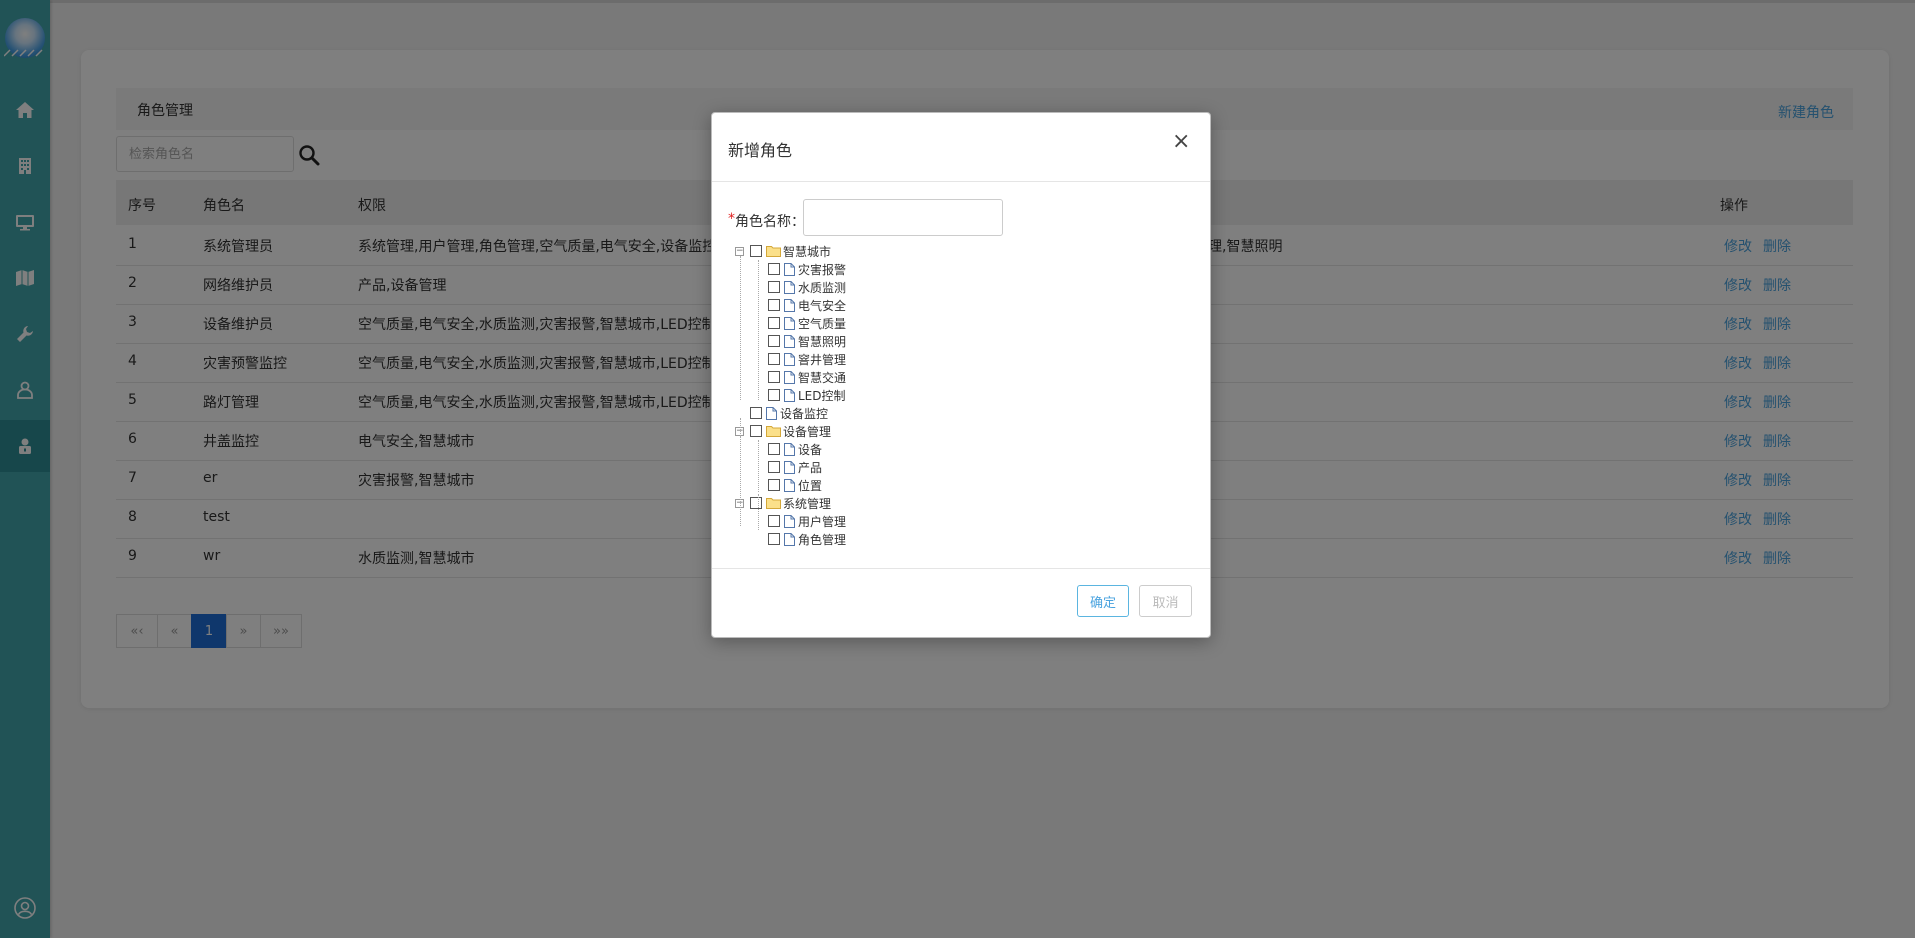  What do you see at coordinates (822, 359) in the screenshot?
I see `tree-node-label: 窨井管理` at bounding box center [822, 359].